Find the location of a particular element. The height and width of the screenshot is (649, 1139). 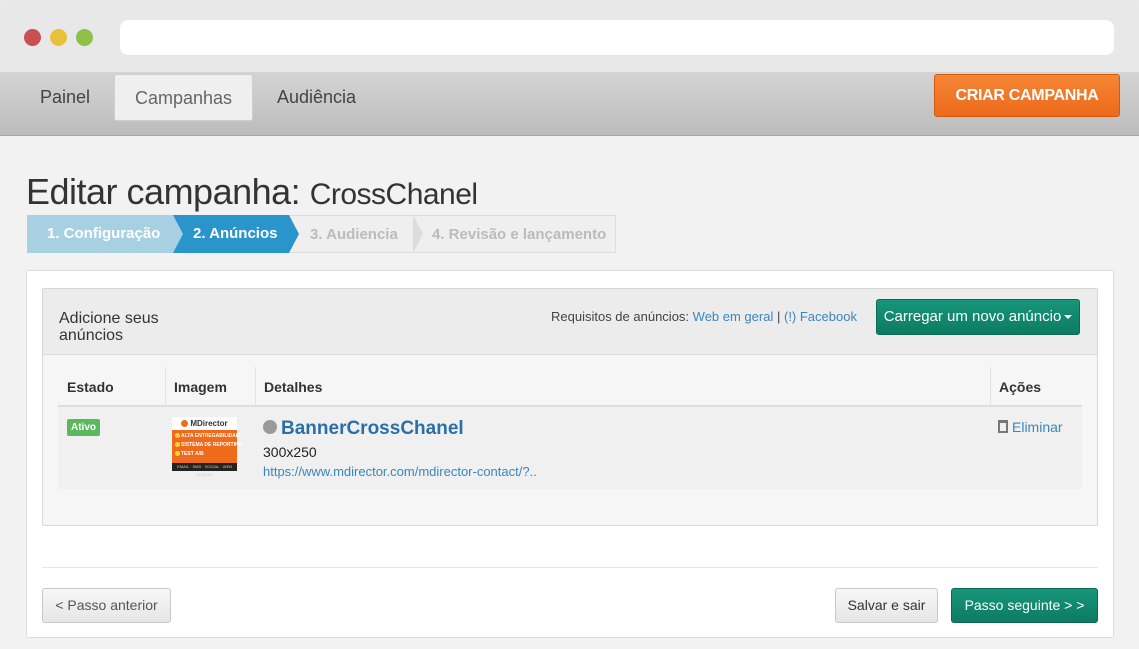

thumbnail-line: ALTA ENTREGABILIDAD is located at coordinates (207, 436).